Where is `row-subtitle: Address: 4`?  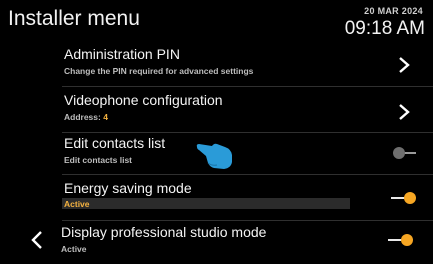
row-subtitle: Address: 4 is located at coordinates (86, 117).